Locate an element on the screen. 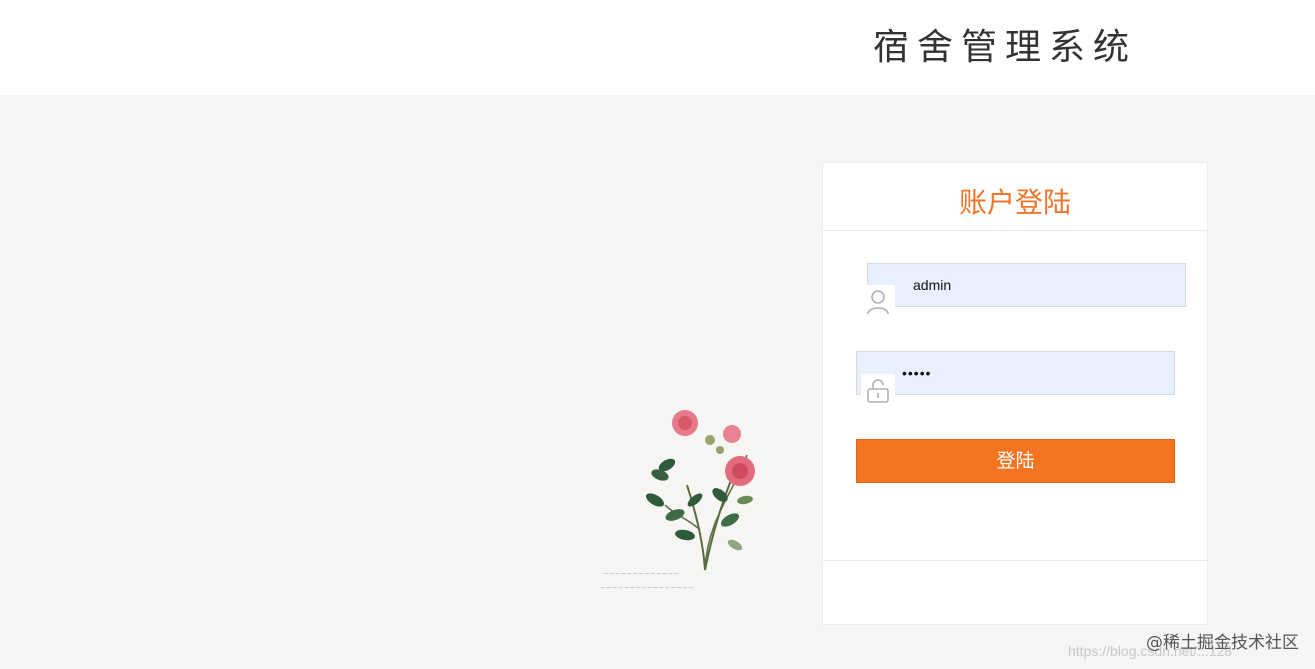 The image size is (1315, 669). login-card-header: 账户登陆 is located at coordinates (1015, 197).